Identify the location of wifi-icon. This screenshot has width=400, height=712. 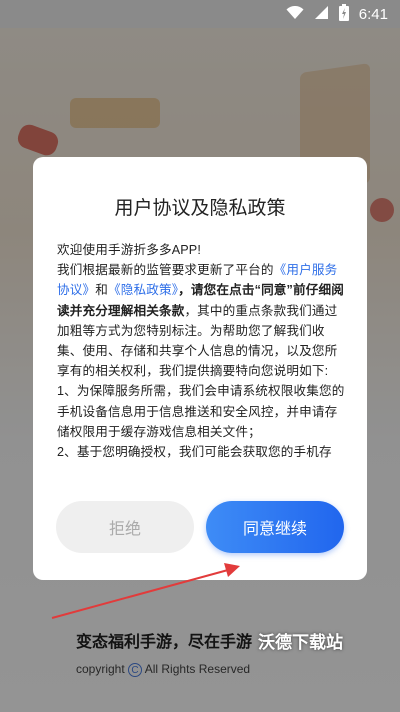
(295, 14).